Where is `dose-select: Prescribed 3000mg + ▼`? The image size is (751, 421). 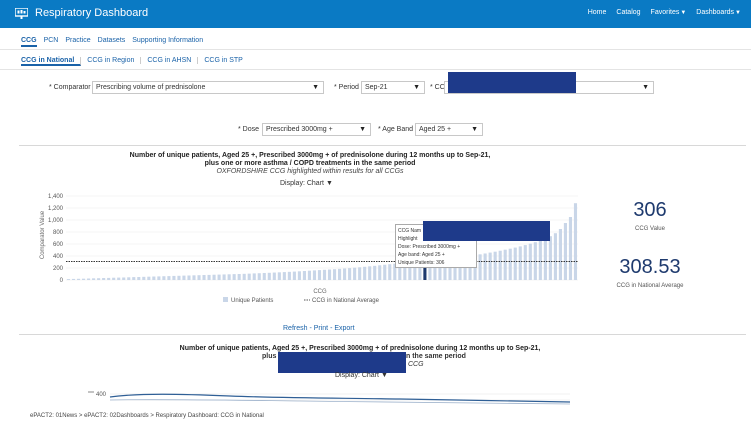 dose-select: Prescribed 3000mg + ▼ is located at coordinates (316, 129).